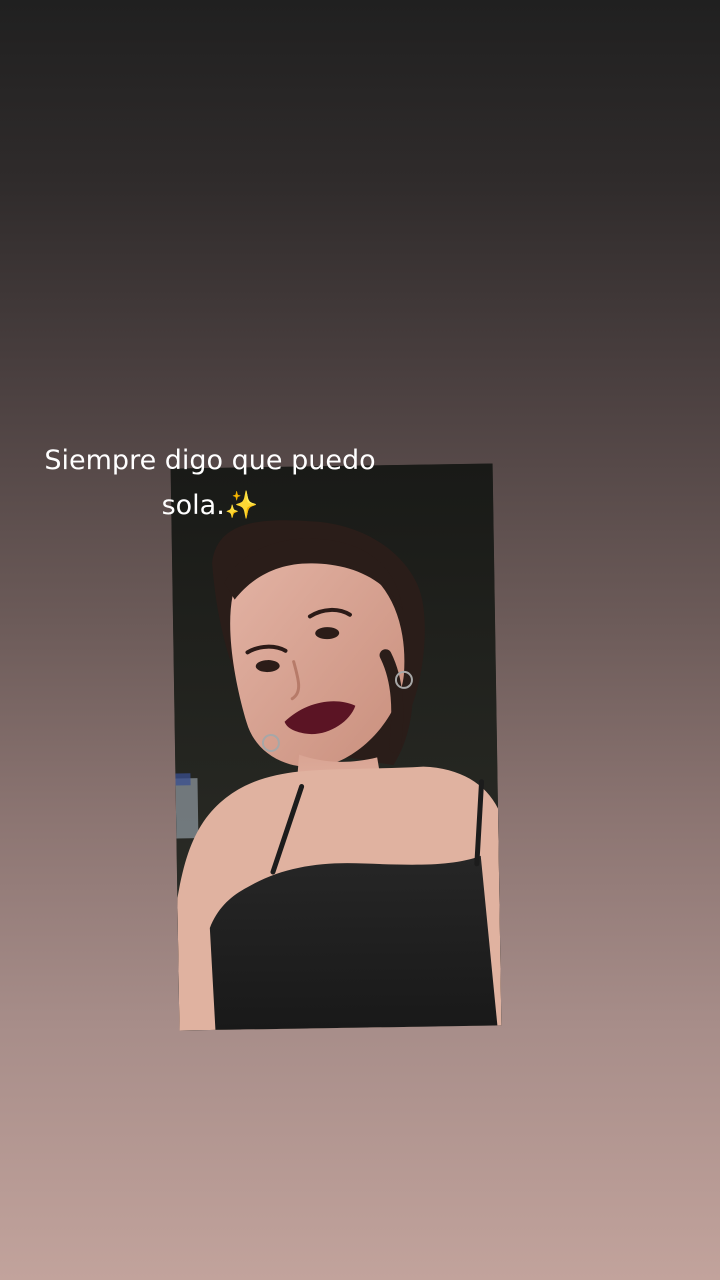  Describe the element at coordinates (210, 505) in the screenshot. I see `caption-line-2: sola.✨` at that location.